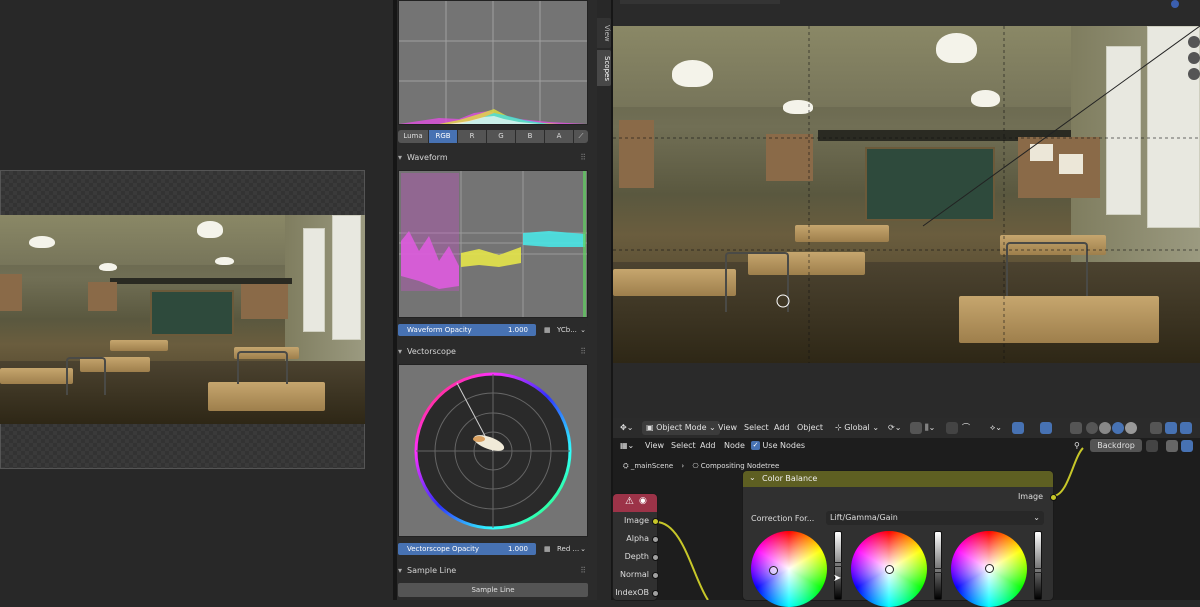 The height and width of the screenshot is (607, 1200). I want to click on socket-normal, so click(655, 575).